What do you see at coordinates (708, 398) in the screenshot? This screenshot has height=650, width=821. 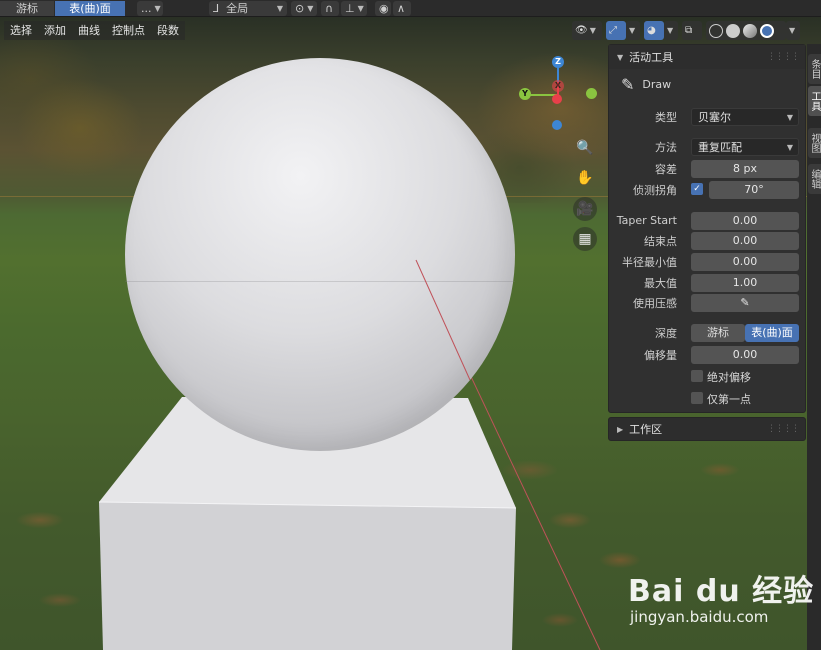 I see `first-point-row: 仅第一点` at bounding box center [708, 398].